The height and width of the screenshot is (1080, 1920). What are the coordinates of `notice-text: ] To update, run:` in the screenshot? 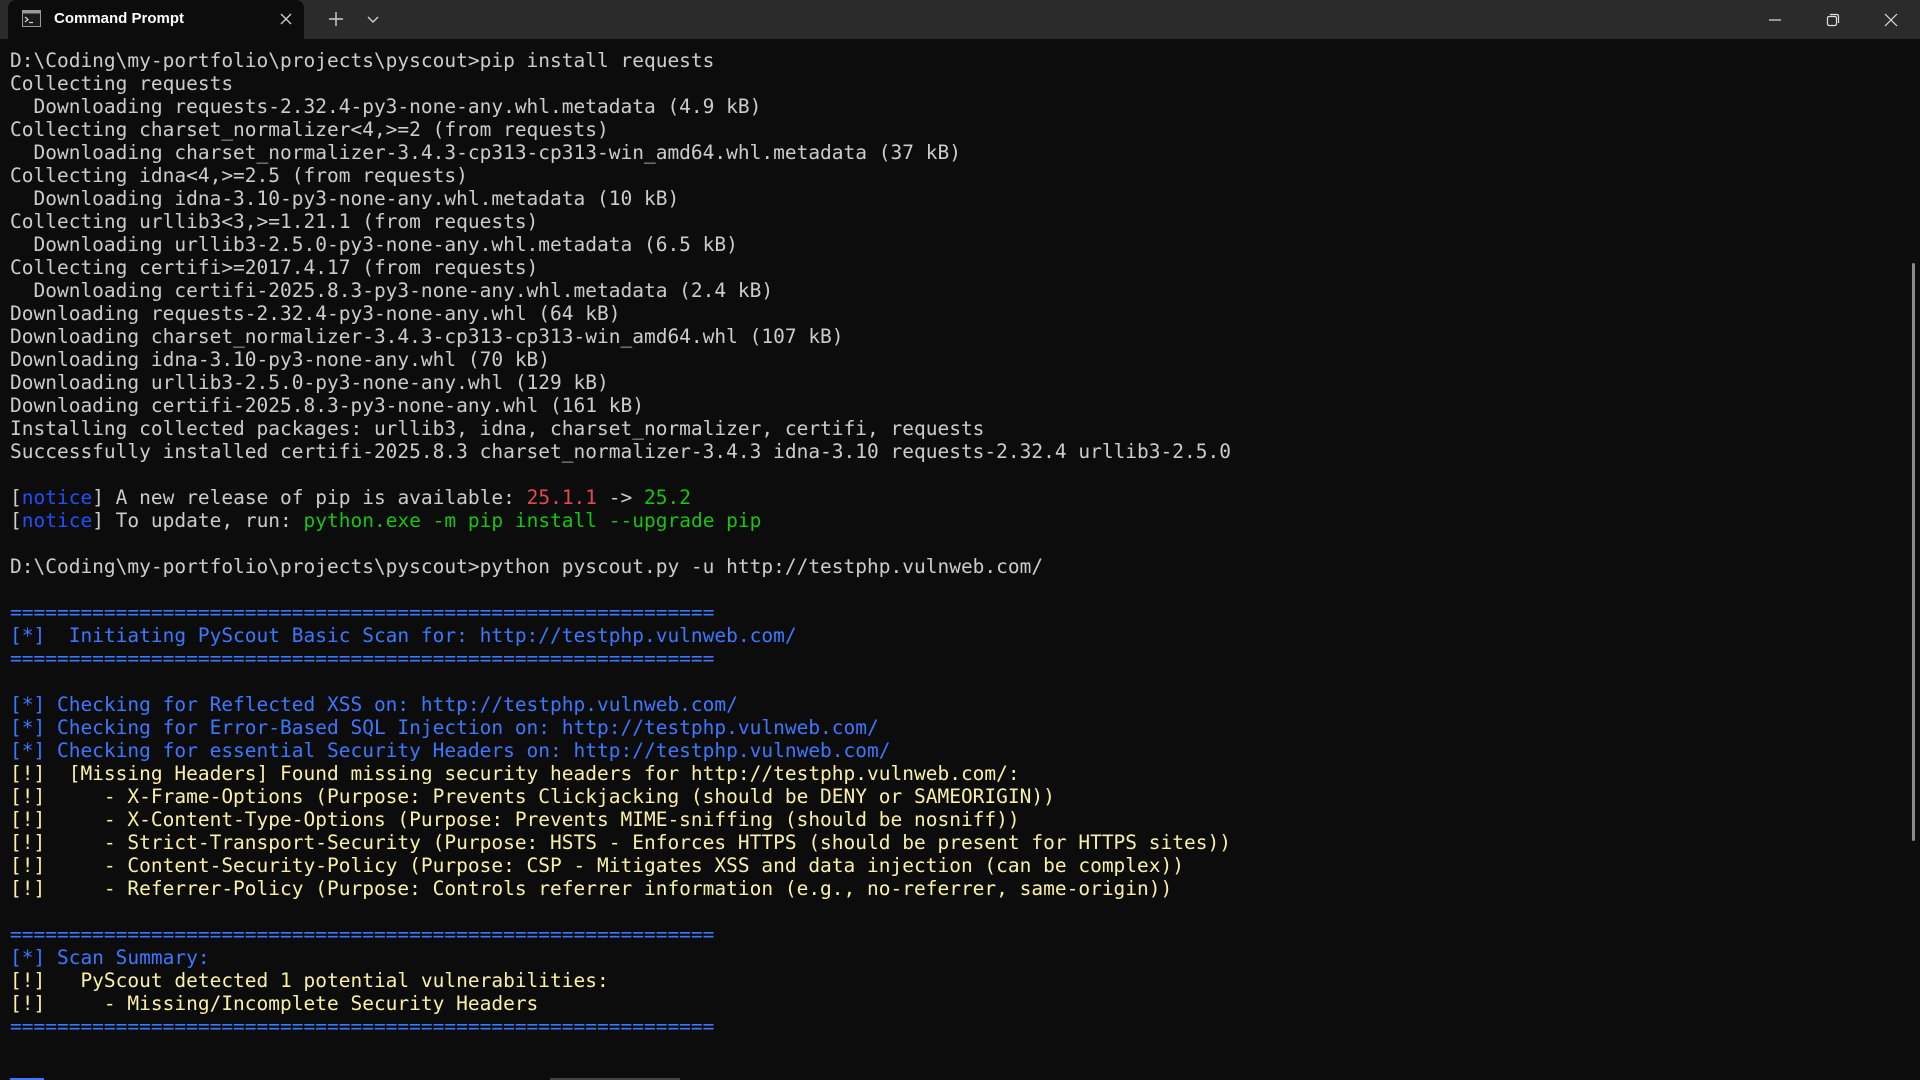 It's located at (198, 520).